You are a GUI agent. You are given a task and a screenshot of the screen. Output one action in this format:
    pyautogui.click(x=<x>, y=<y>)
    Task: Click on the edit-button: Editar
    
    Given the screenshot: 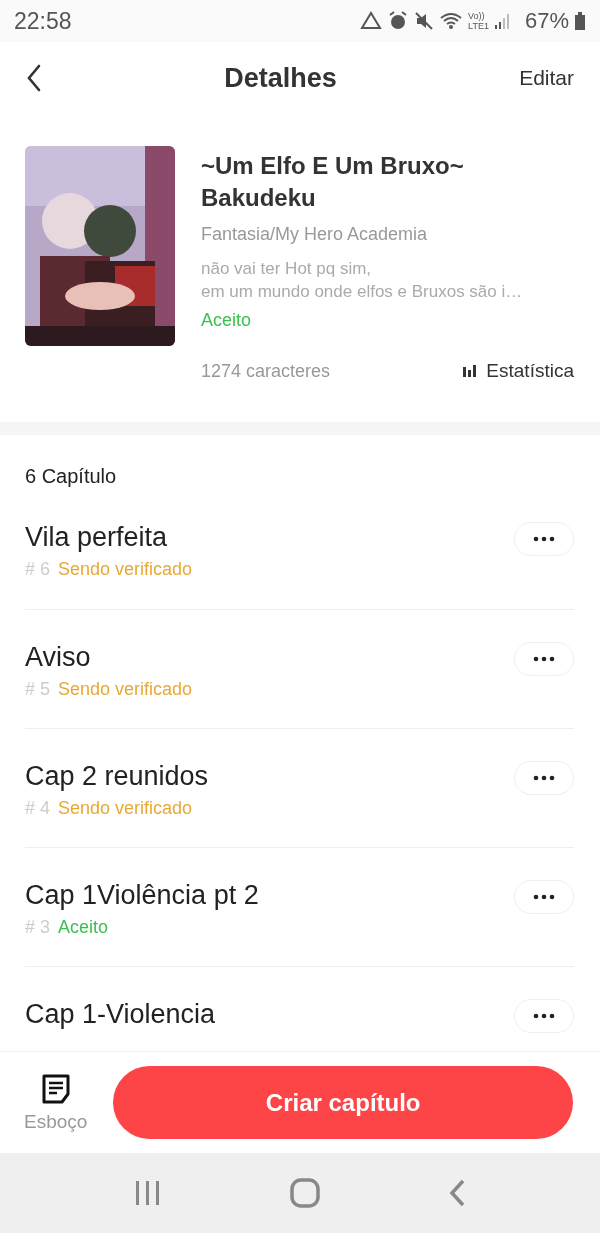 What is the action you would take?
    pyautogui.click(x=546, y=78)
    